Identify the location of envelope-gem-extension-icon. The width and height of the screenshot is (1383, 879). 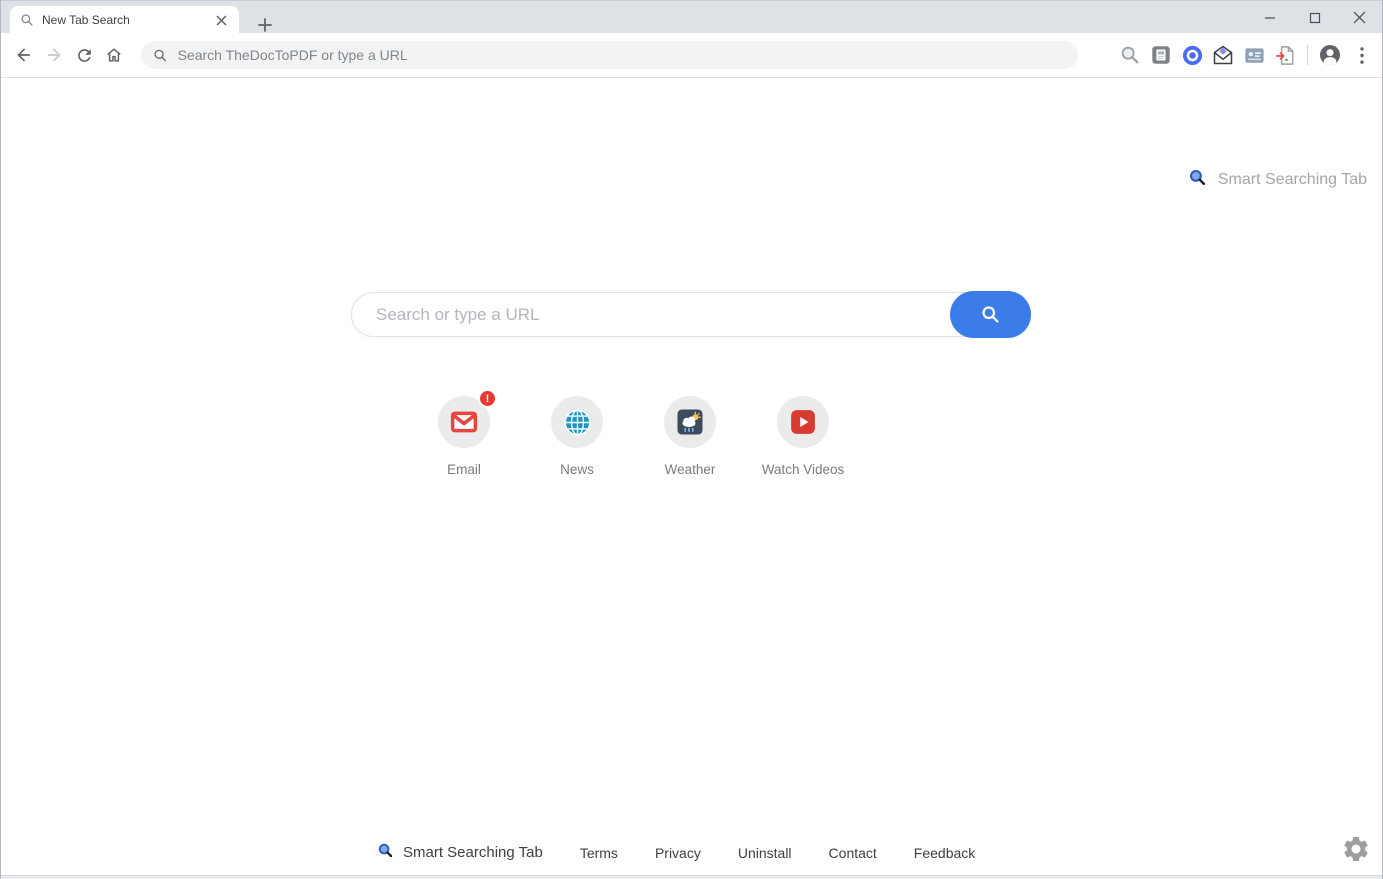
(1223, 55).